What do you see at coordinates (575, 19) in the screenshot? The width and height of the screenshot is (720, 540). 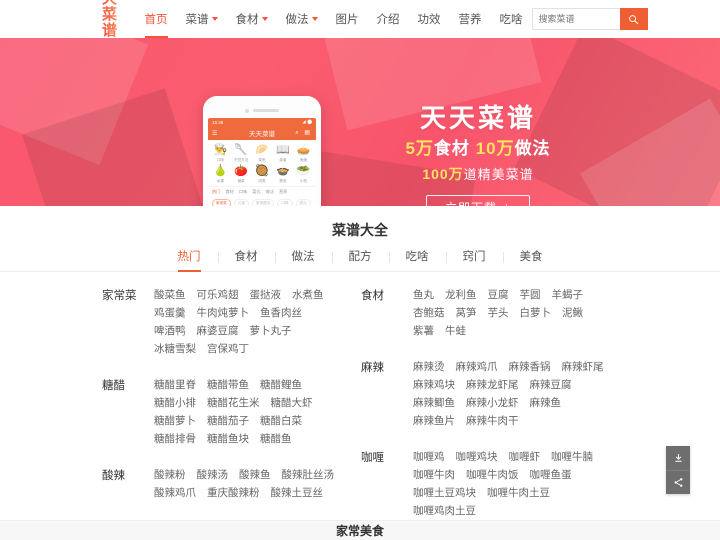 I see `search-input` at bounding box center [575, 19].